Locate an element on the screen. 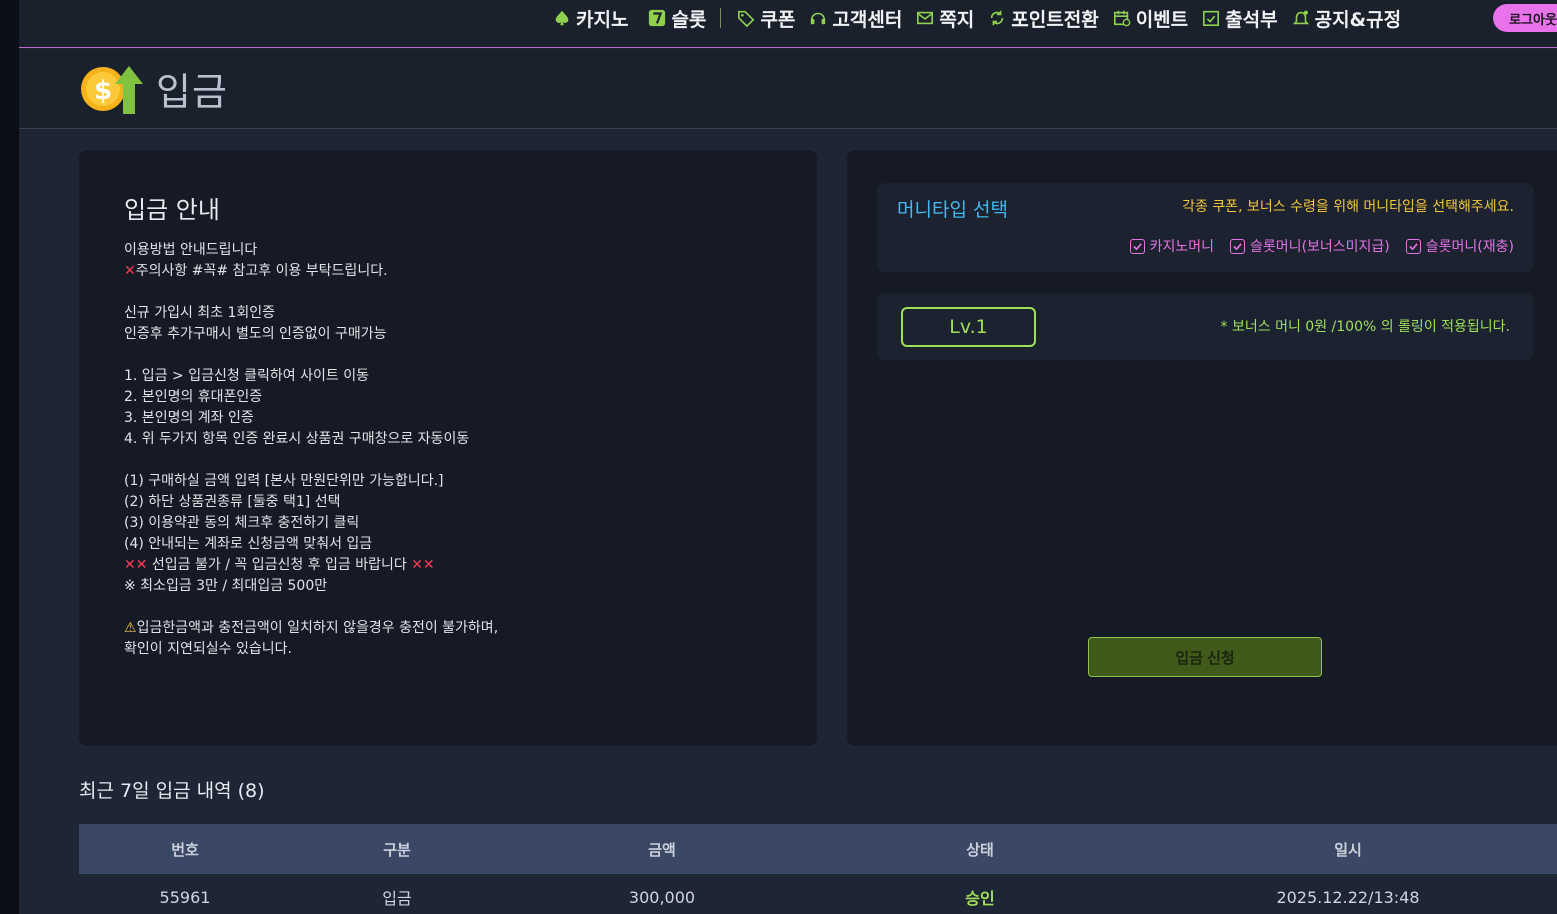 The width and height of the screenshot is (1557, 914). money-type-option-slot-recharge: 슬롯머니(재충) is located at coordinates (1459, 246).